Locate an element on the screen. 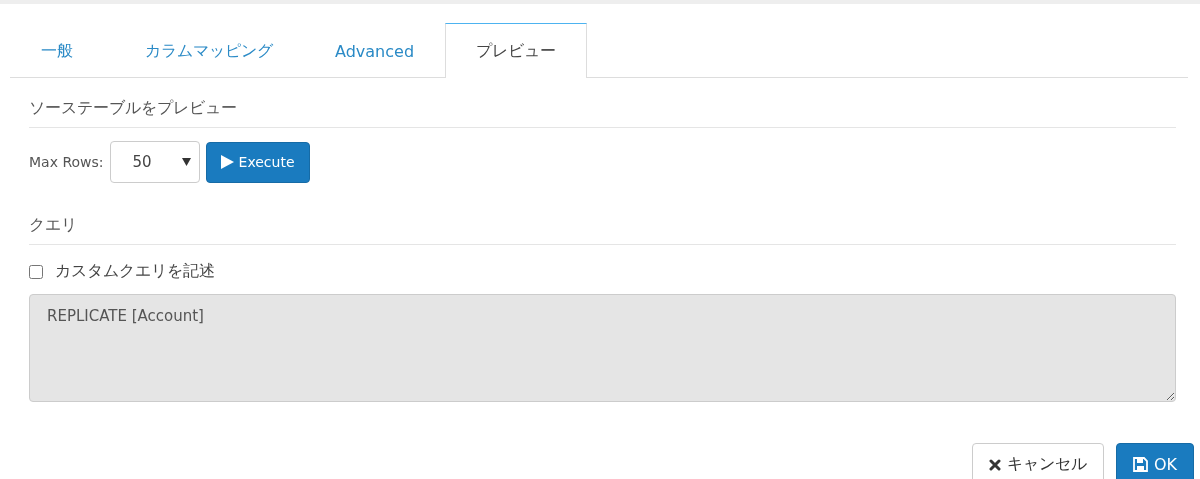 The height and width of the screenshot is (479, 1200). caret-icon is located at coordinates (186, 162).